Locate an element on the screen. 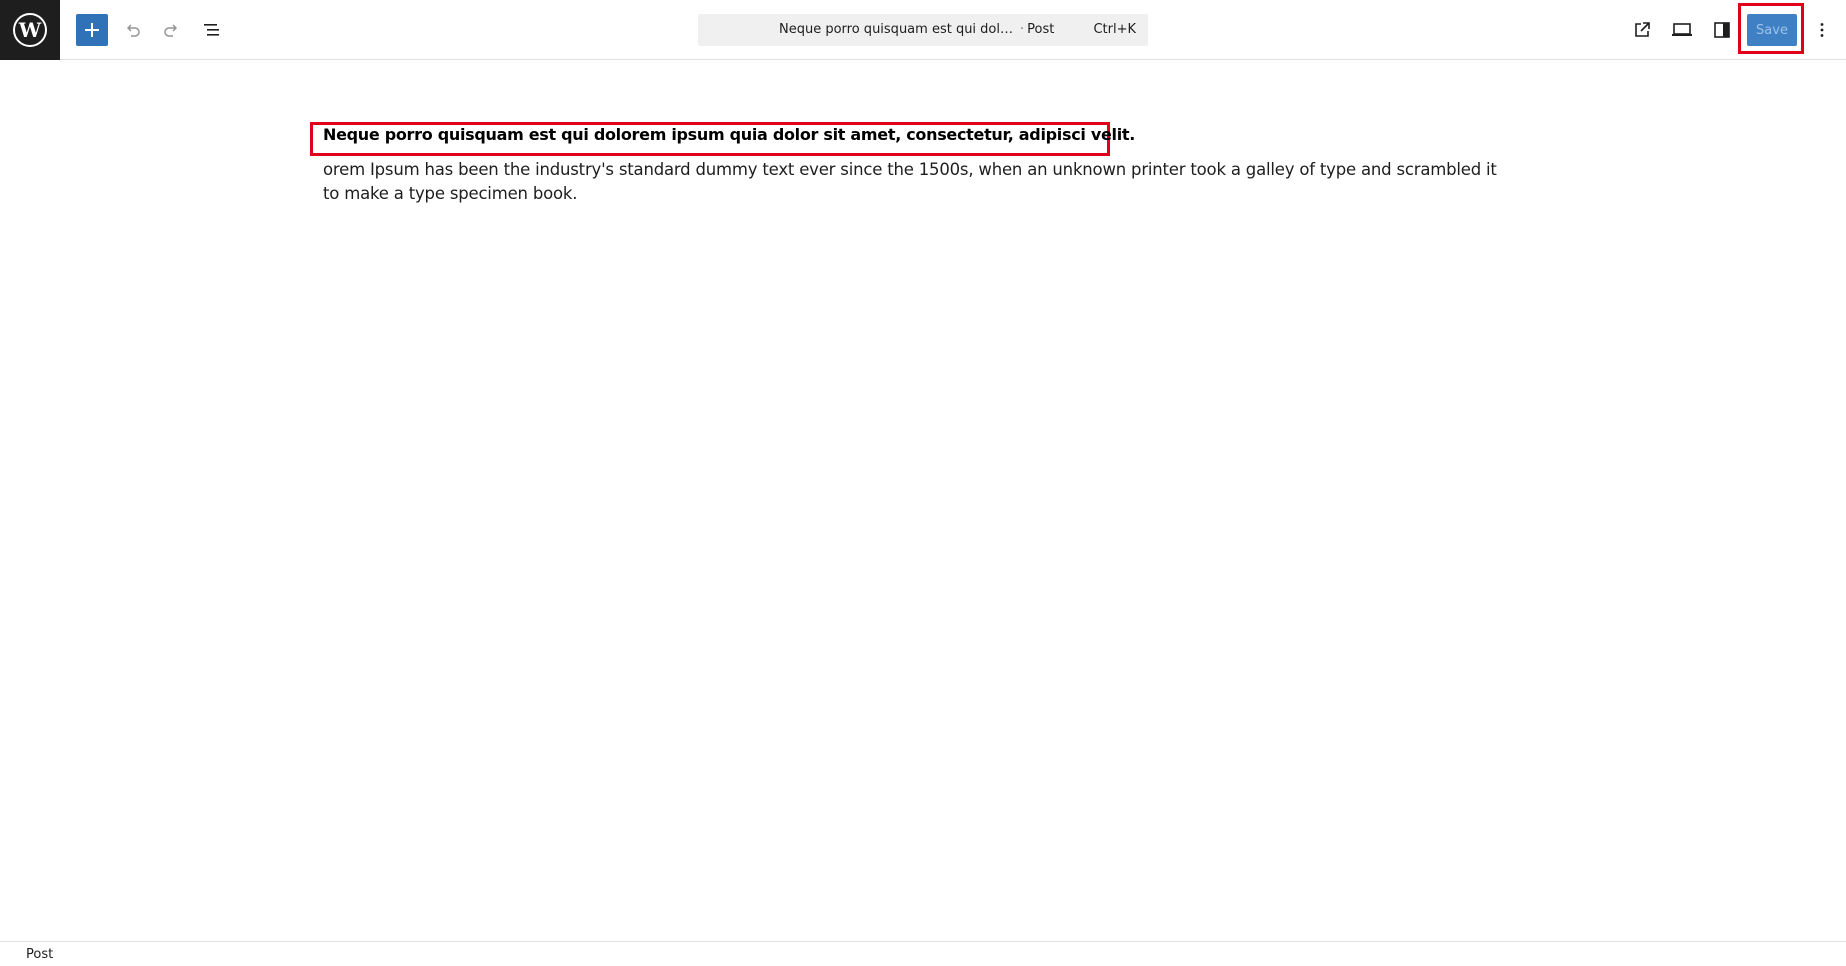  redo-button is located at coordinates (172, 30).